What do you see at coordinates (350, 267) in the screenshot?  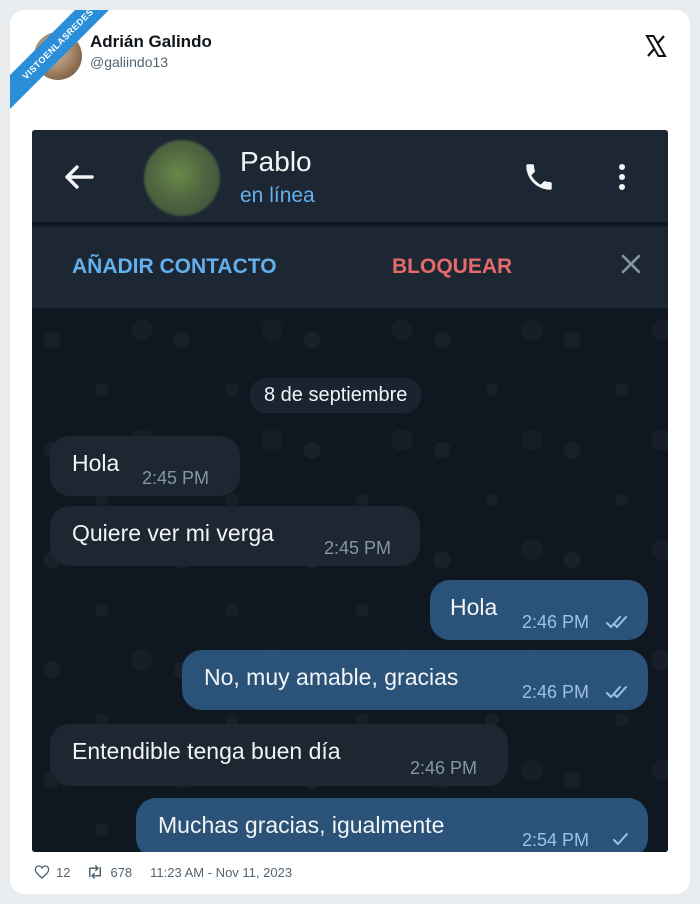 I see `contact-action-bar: AÑADIR CONTACTO BLOQUEAR` at bounding box center [350, 267].